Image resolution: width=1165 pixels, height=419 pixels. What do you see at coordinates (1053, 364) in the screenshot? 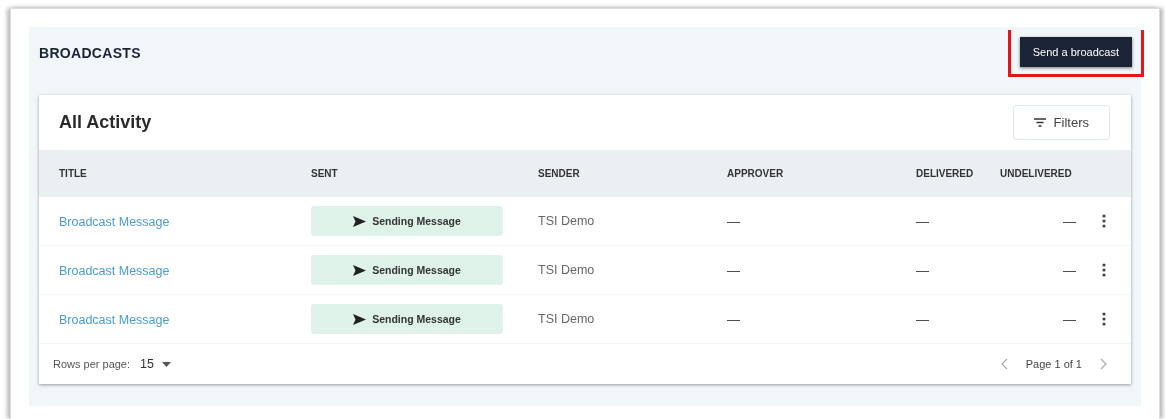
I see `page-indicator: Page 1 of 1` at bounding box center [1053, 364].